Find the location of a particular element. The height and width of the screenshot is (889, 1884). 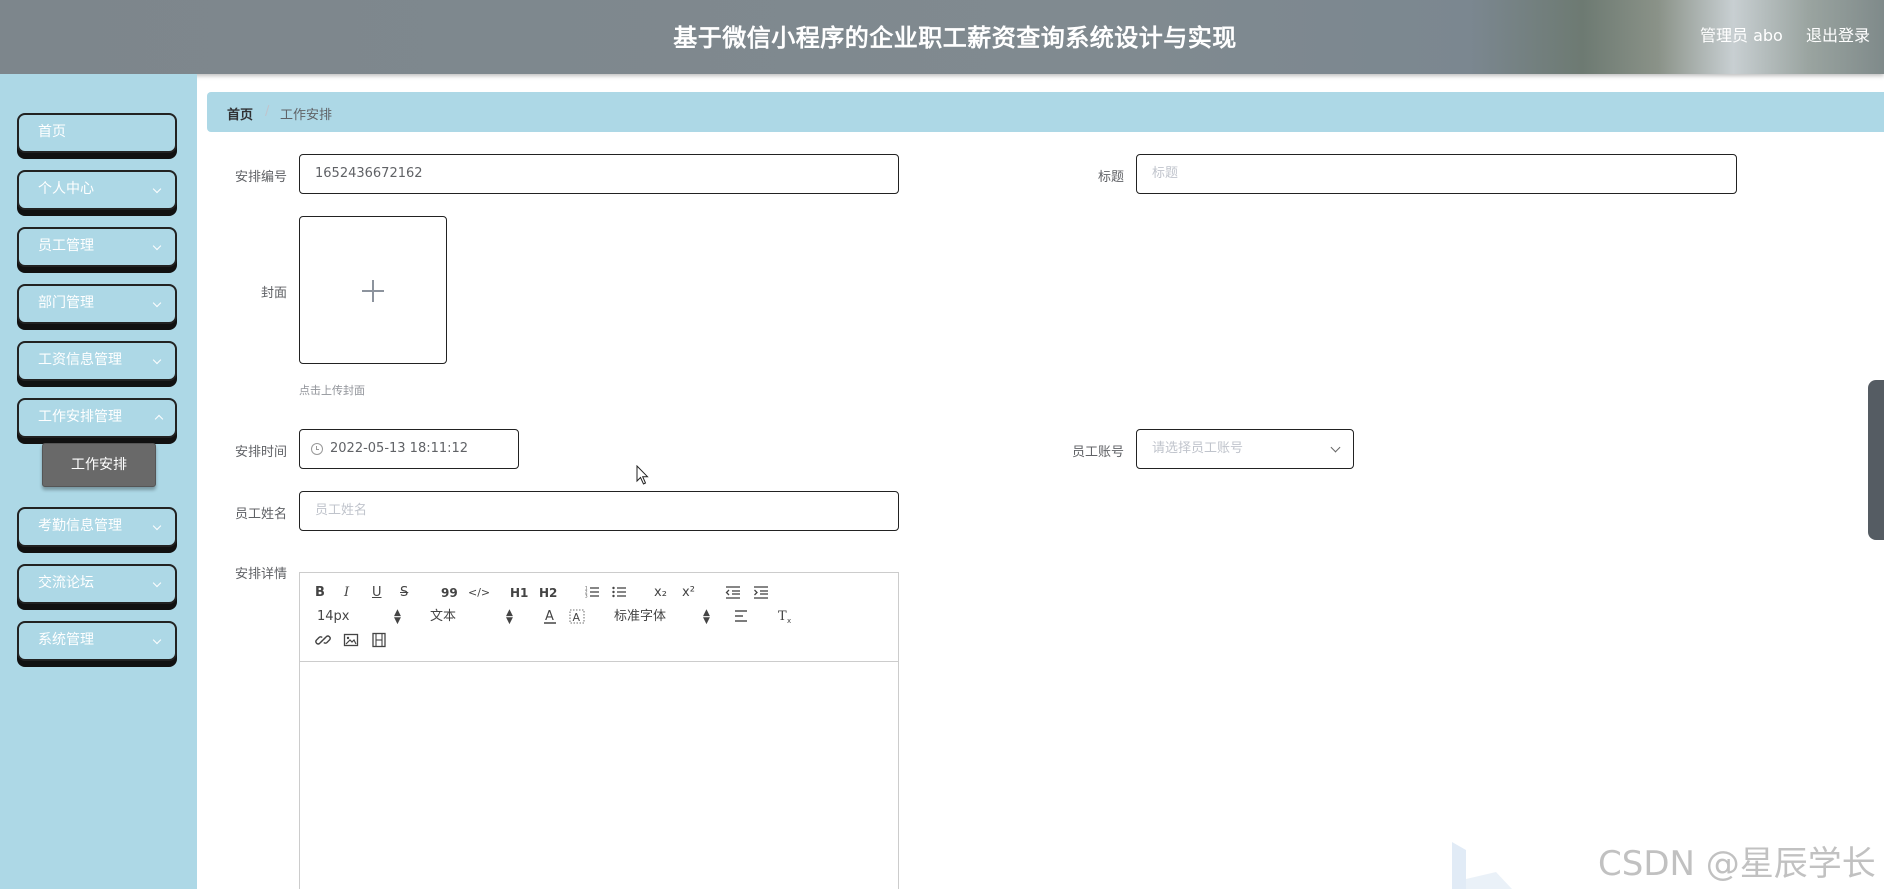

link-icon is located at coordinates (323, 640).